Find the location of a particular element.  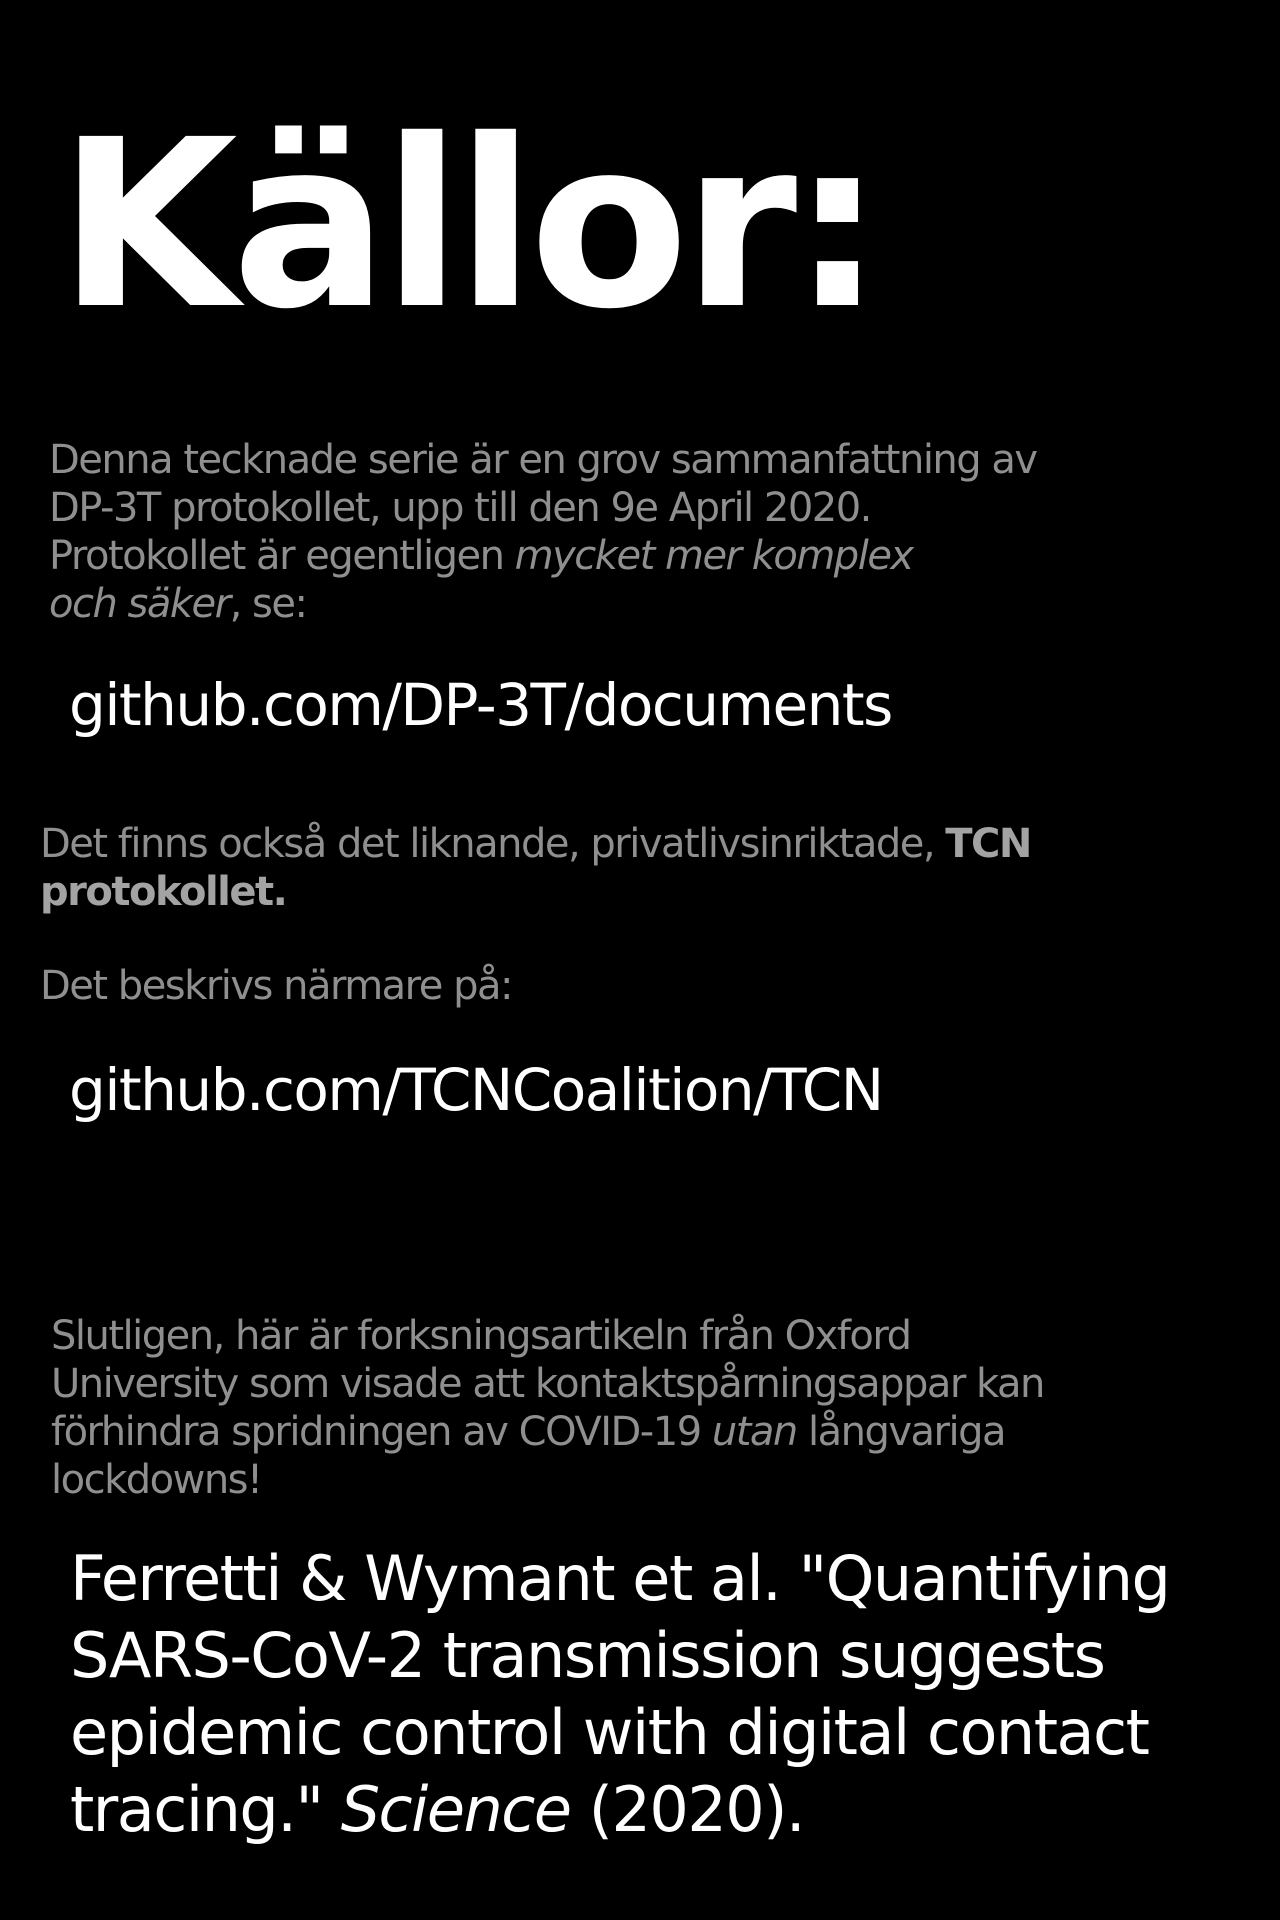

journal-name: Science is located at coordinates (456, 1809).